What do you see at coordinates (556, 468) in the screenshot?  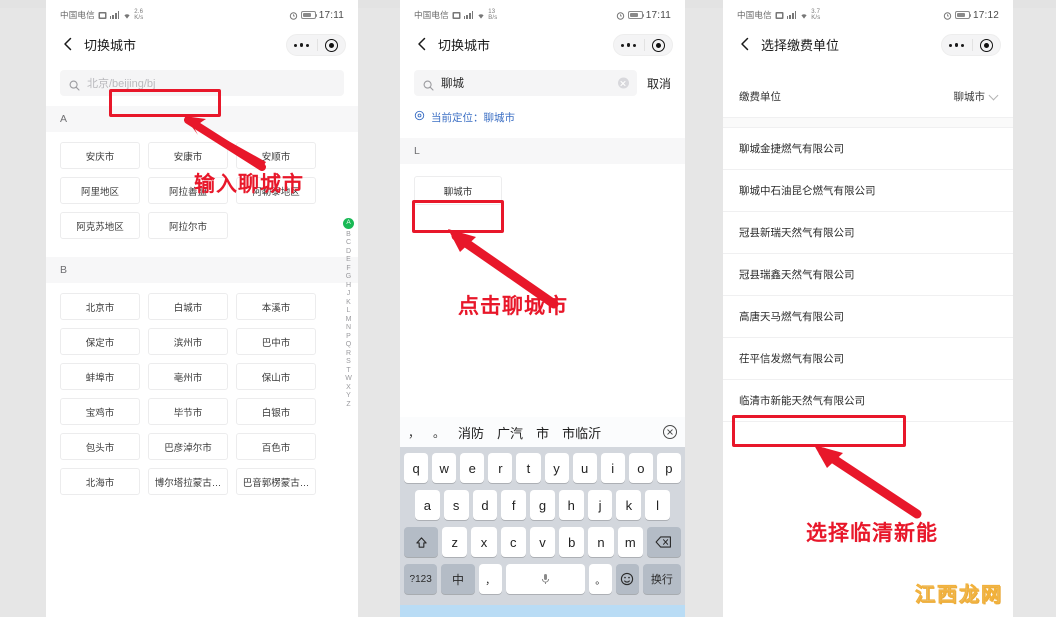 I see `key-y: y` at bounding box center [556, 468].